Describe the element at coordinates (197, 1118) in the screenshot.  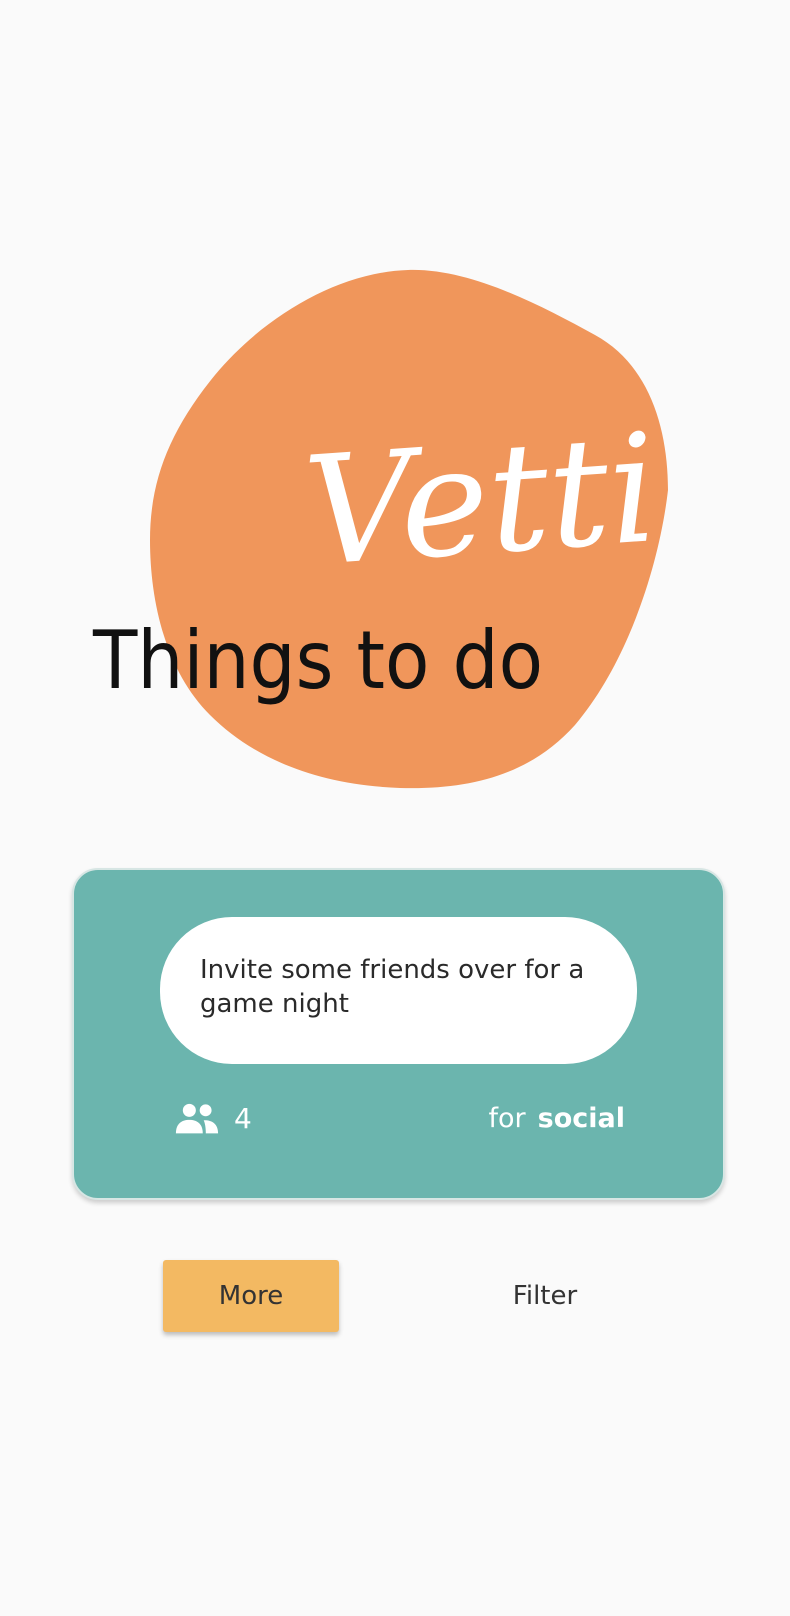
I see `people-icon` at that location.